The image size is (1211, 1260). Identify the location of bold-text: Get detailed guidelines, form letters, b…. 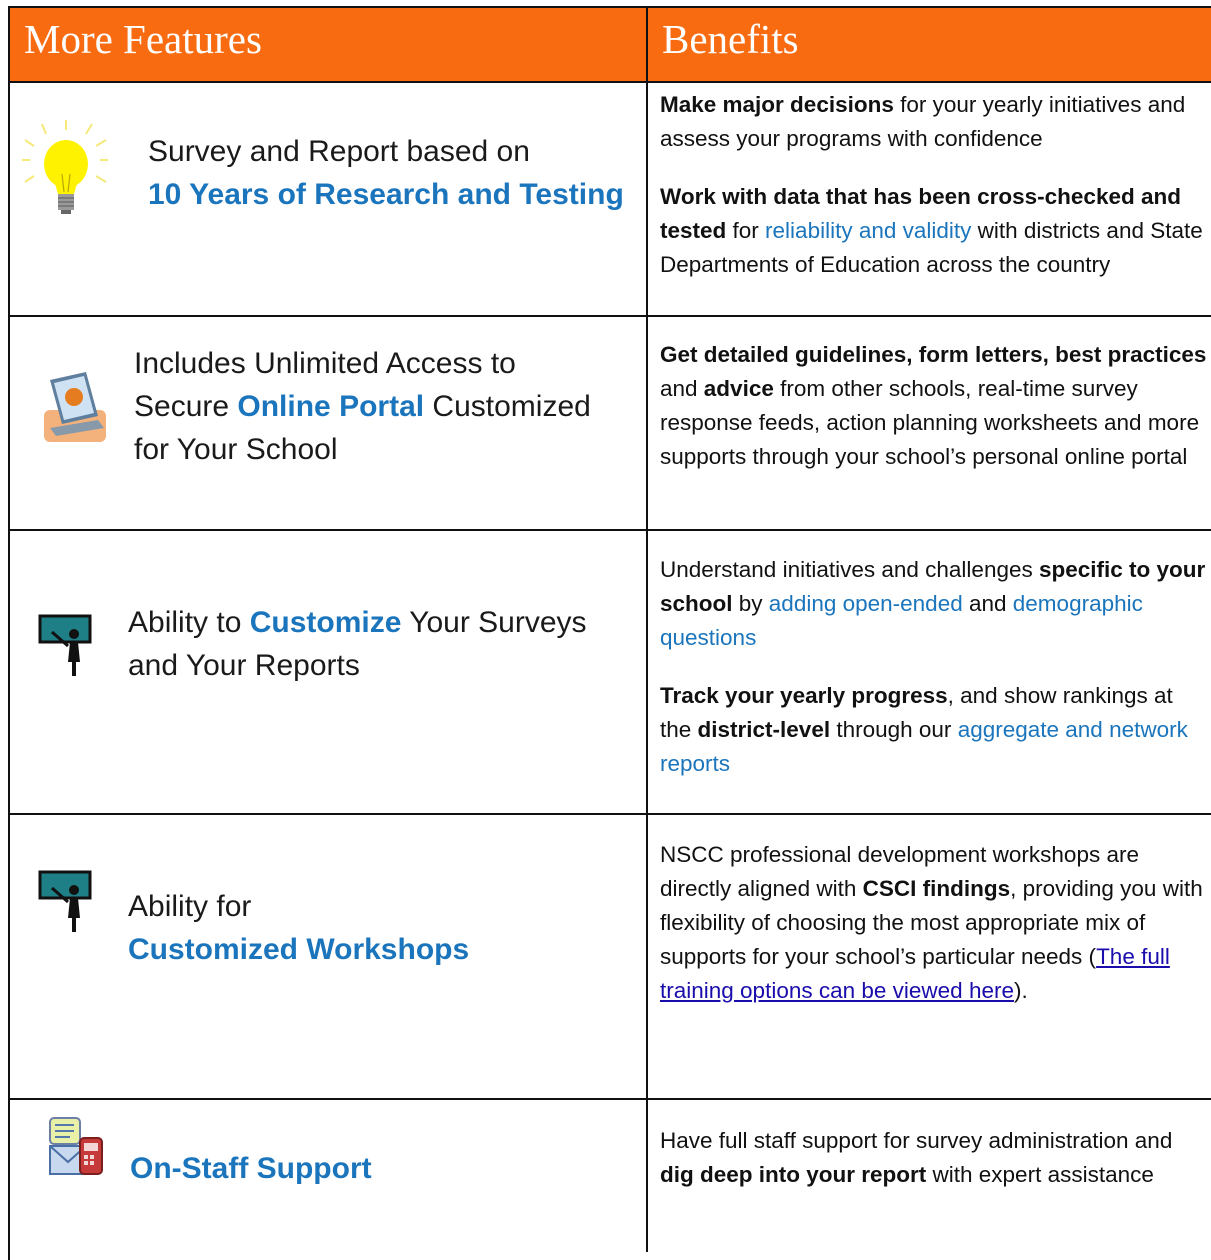
(933, 354).